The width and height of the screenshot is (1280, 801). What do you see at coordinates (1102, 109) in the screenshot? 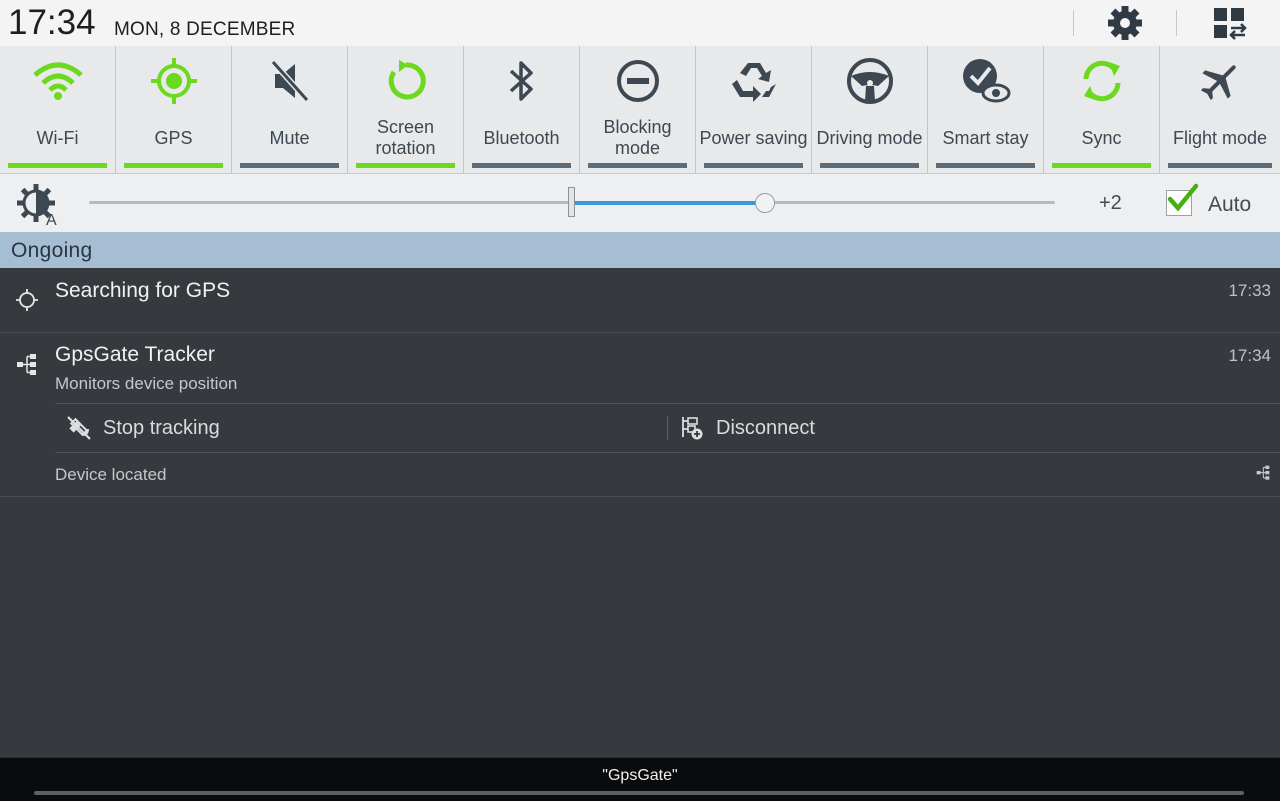
I see `toggle-sync: Sync` at bounding box center [1102, 109].